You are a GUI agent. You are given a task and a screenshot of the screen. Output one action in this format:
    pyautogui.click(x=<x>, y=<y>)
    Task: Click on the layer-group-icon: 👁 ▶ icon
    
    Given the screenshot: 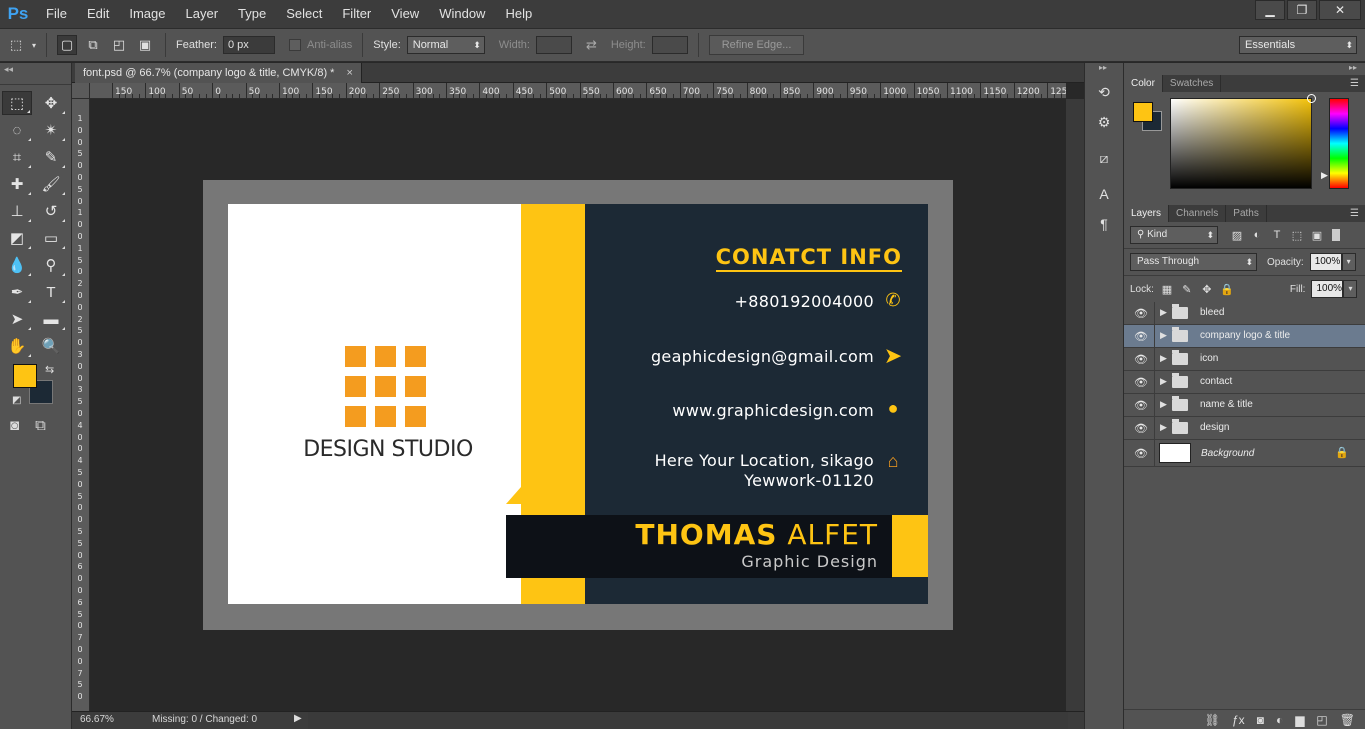 What is the action you would take?
    pyautogui.click(x=1244, y=359)
    